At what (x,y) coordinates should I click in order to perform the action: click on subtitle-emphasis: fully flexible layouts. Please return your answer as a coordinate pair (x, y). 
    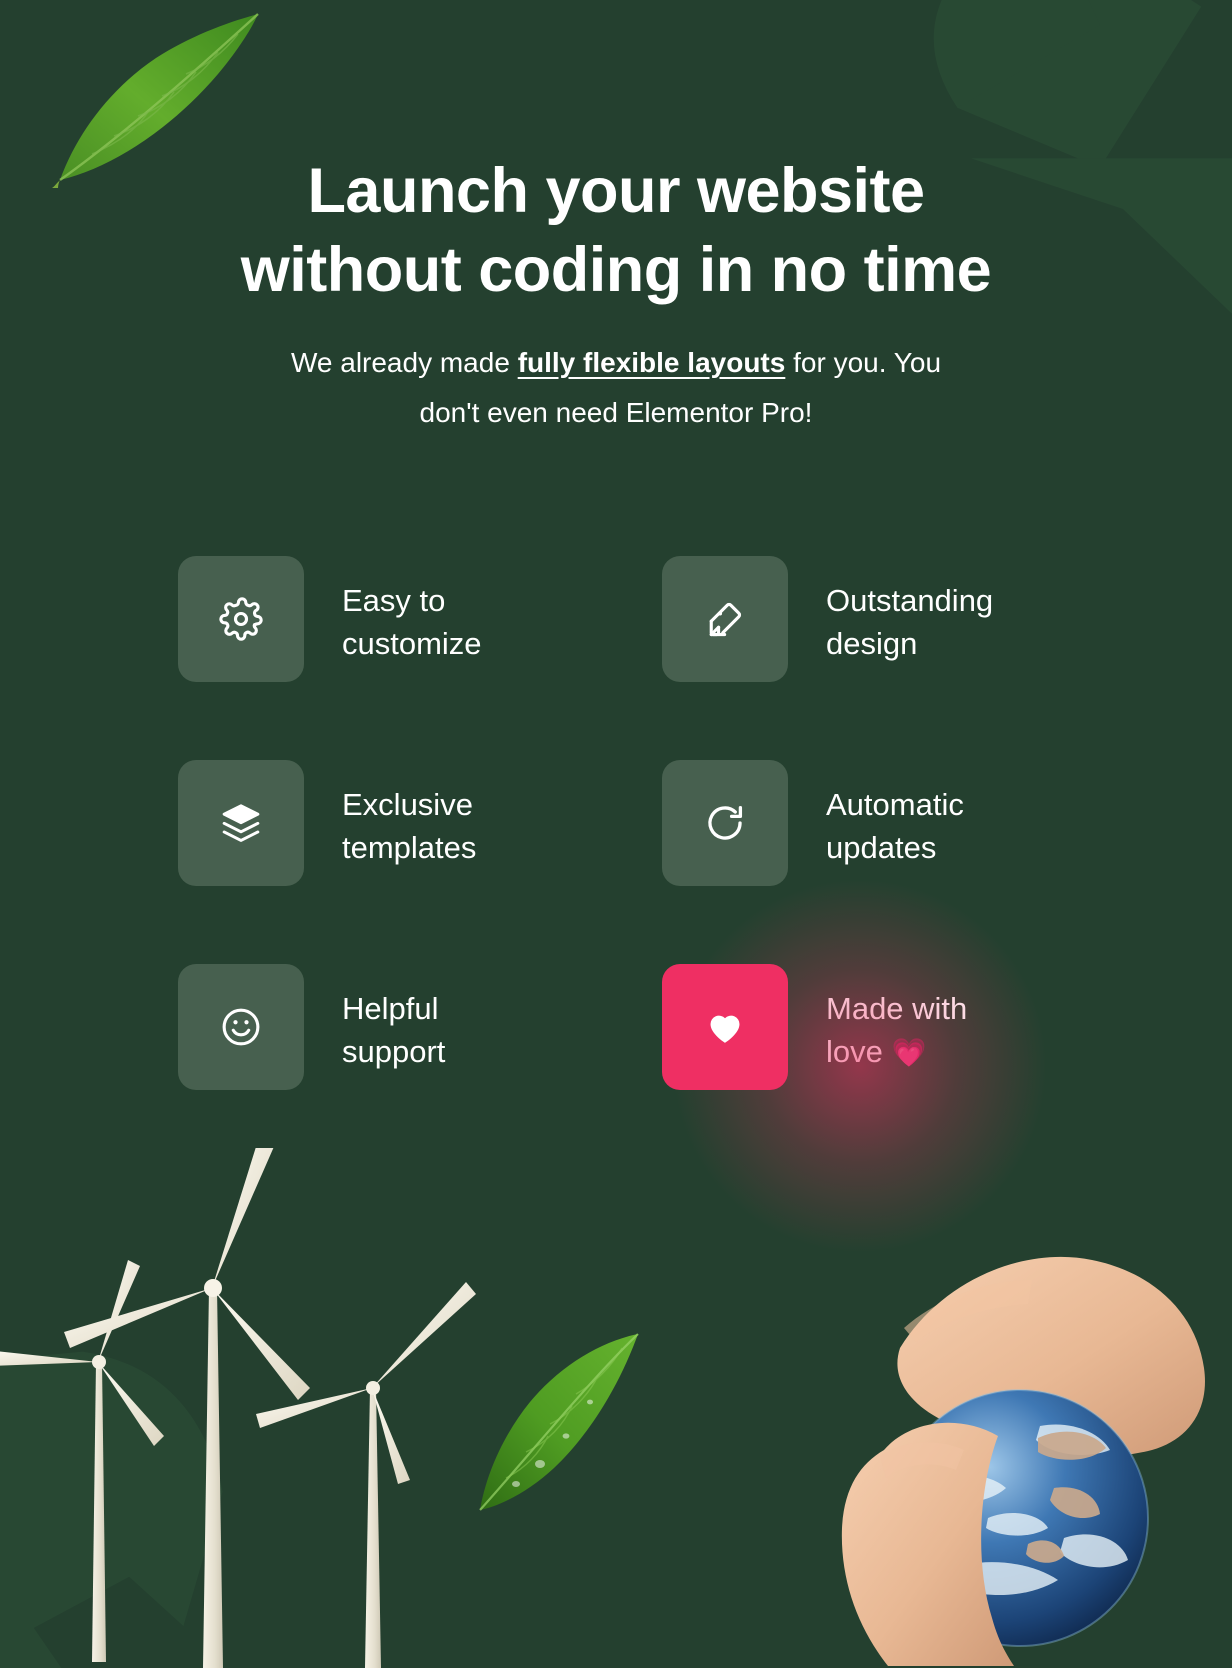
    Looking at the image, I should click on (651, 362).